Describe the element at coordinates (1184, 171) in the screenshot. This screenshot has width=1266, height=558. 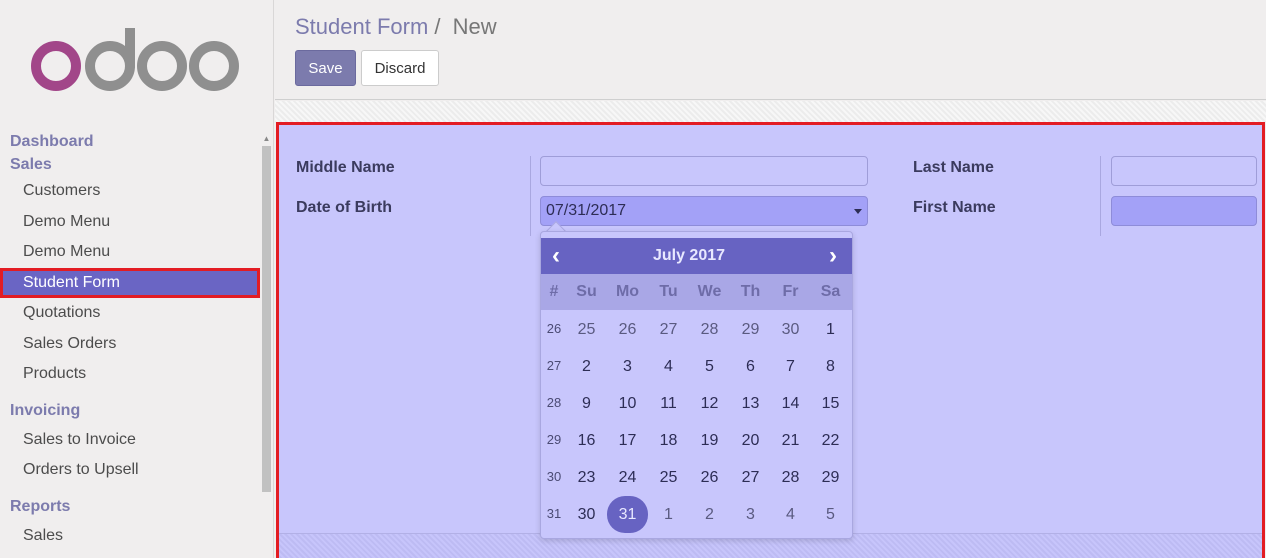
I see `last-name-input` at that location.